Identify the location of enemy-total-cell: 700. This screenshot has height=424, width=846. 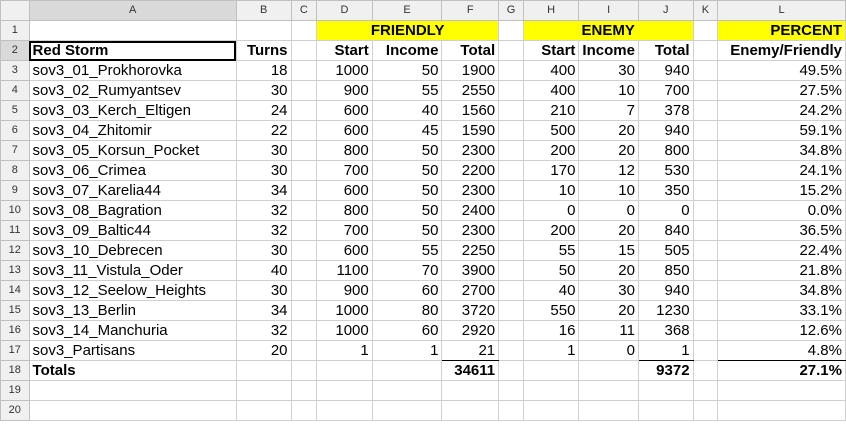
(665, 90).